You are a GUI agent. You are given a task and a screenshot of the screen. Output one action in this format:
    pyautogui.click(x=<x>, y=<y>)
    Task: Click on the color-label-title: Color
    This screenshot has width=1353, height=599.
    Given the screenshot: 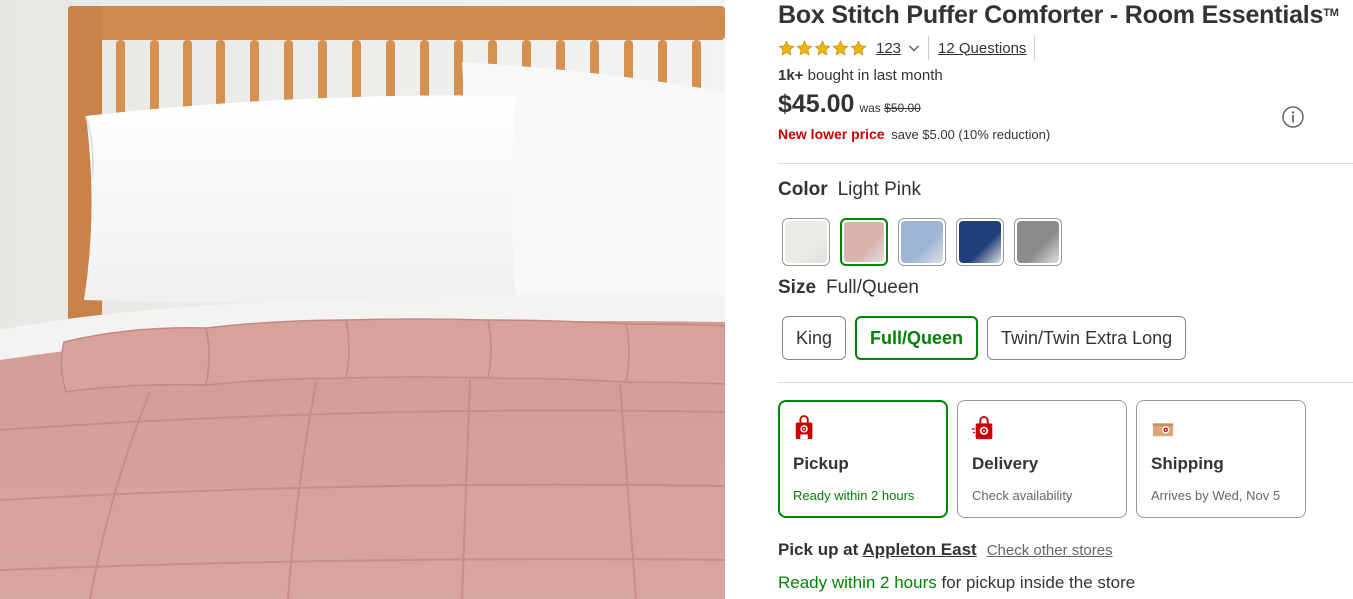 What is the action you would take?
    pyautogui.click(x=803, y=189)
    